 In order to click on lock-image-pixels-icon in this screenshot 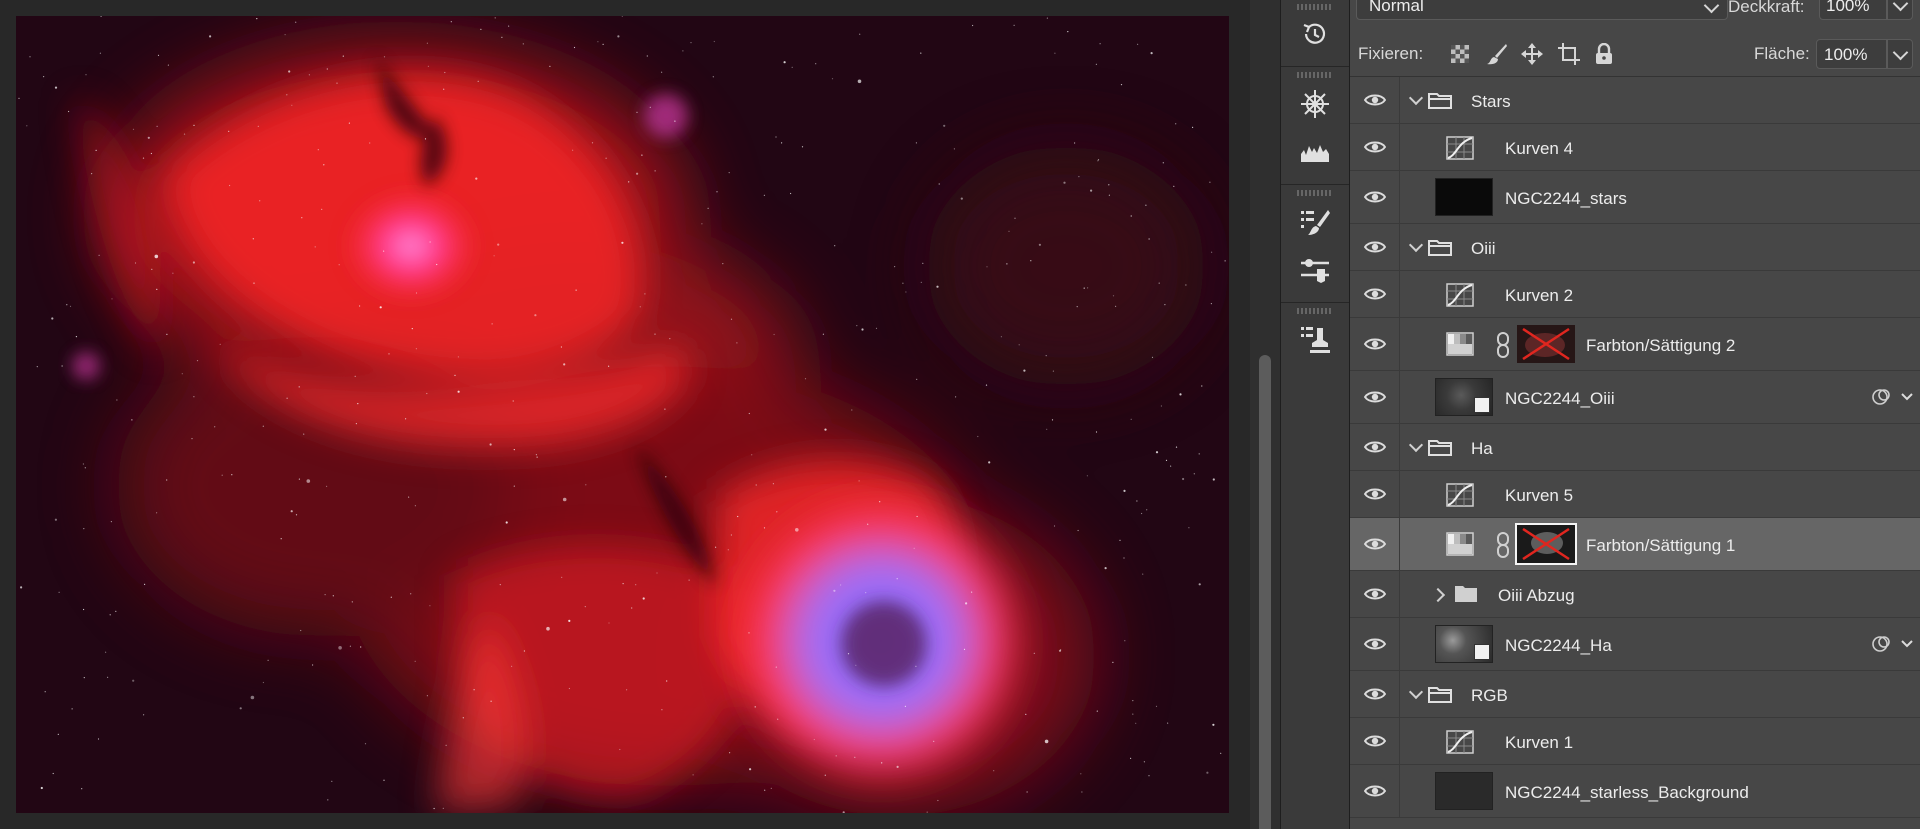, I will do `click(1497, 54)`.